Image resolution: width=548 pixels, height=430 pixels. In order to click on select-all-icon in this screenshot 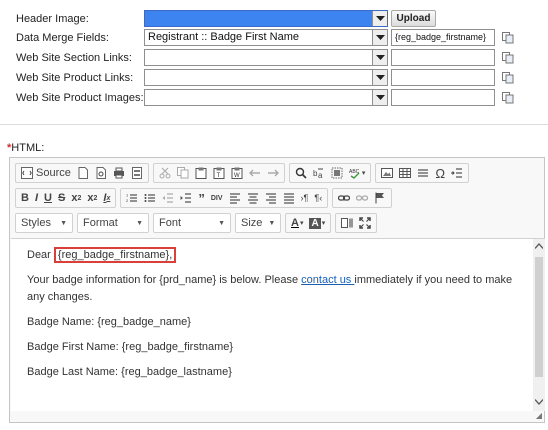, I will do `click(337, 173)`.